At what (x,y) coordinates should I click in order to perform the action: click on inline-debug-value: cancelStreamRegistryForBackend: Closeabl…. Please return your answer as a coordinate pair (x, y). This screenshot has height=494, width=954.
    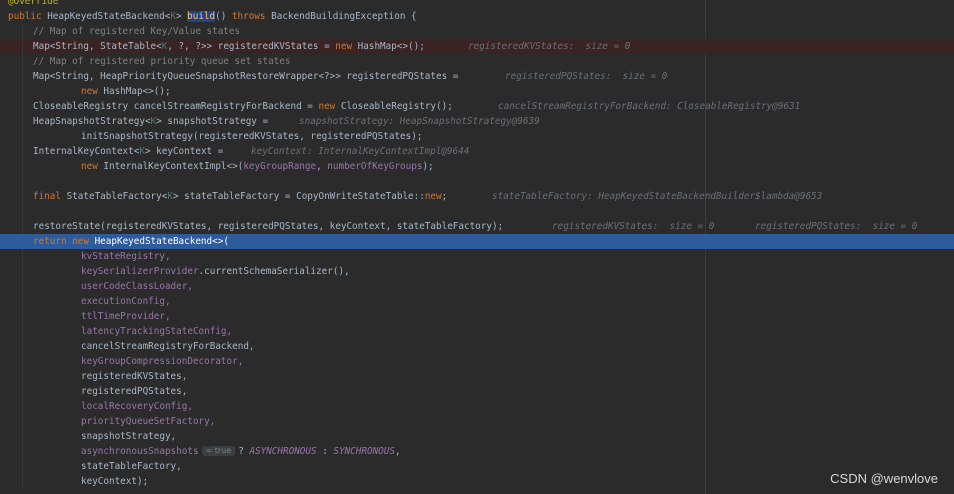
    Looking at the image, I should click on (649, 106).